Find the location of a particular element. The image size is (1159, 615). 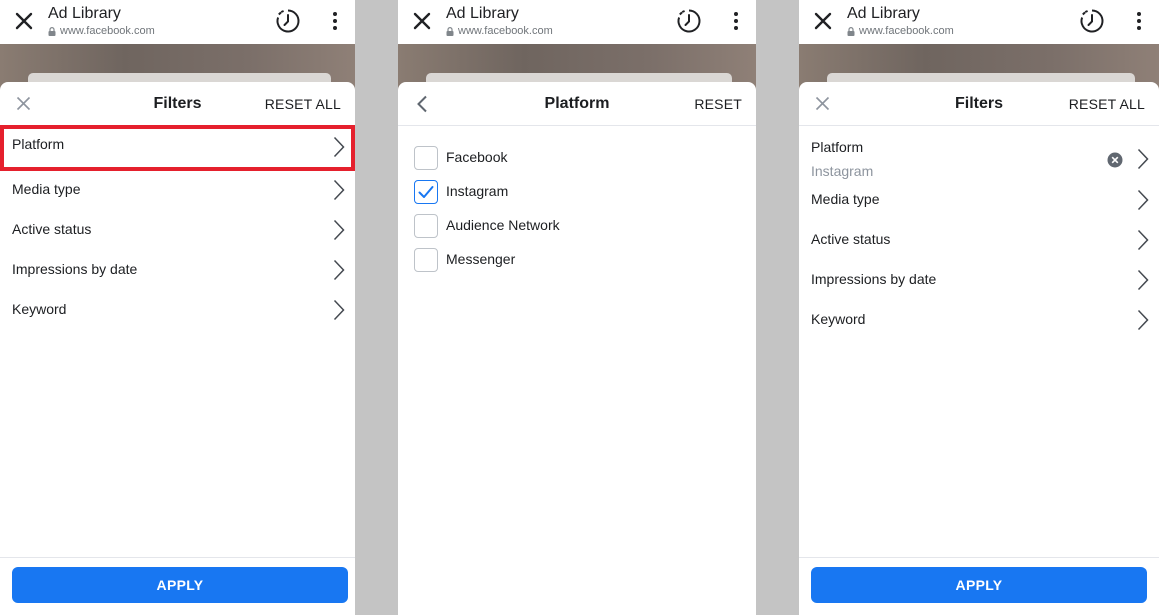

platform-option-instagram: Instagram is located at coordinates (577, 197).